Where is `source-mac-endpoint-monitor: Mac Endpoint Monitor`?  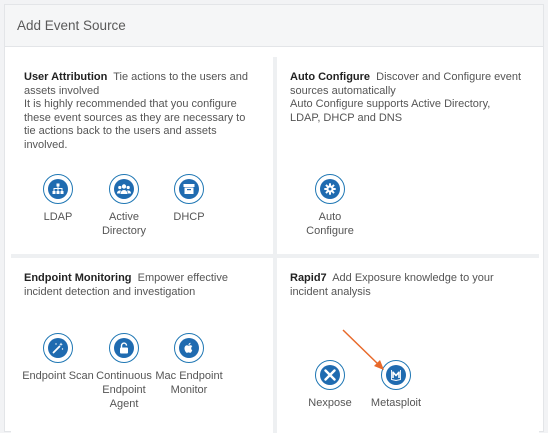 source-mac-endpoint-monitor: Mac Endpoint Monitor is located at coordinates (189, 365).